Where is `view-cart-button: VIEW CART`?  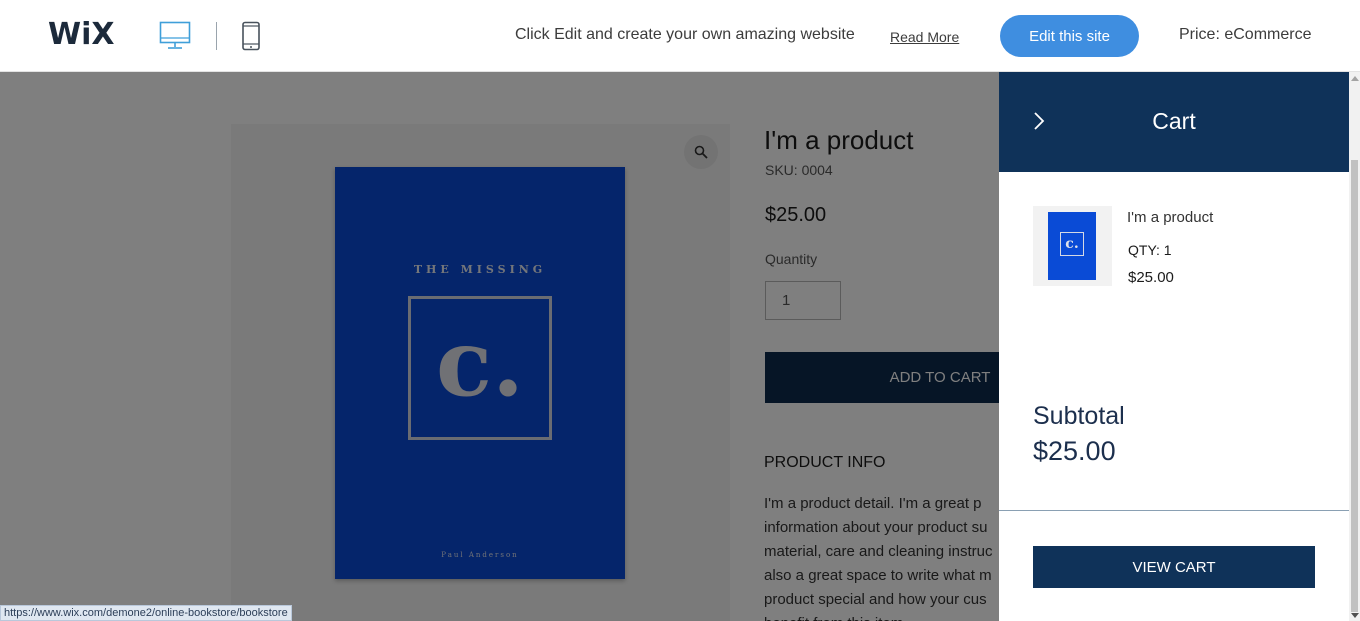 view-cart-button: VIEW CART is located at coordinates (1174, 567).